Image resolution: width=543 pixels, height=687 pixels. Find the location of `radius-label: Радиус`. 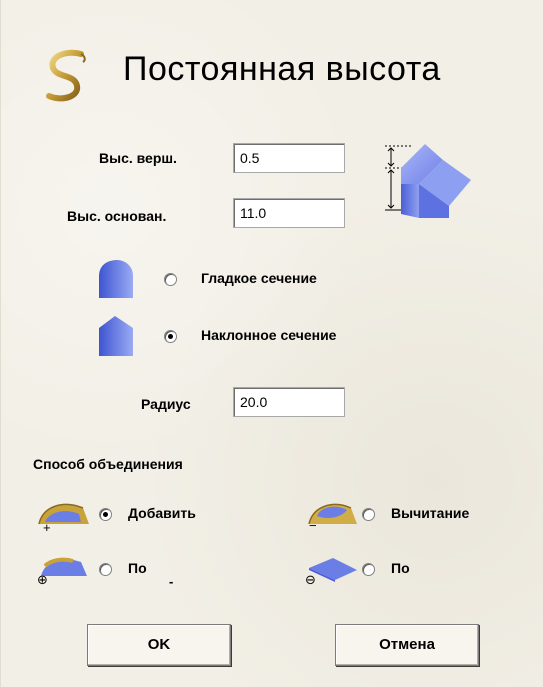

radius-label: Радиус is located at coordinates (166, 404).